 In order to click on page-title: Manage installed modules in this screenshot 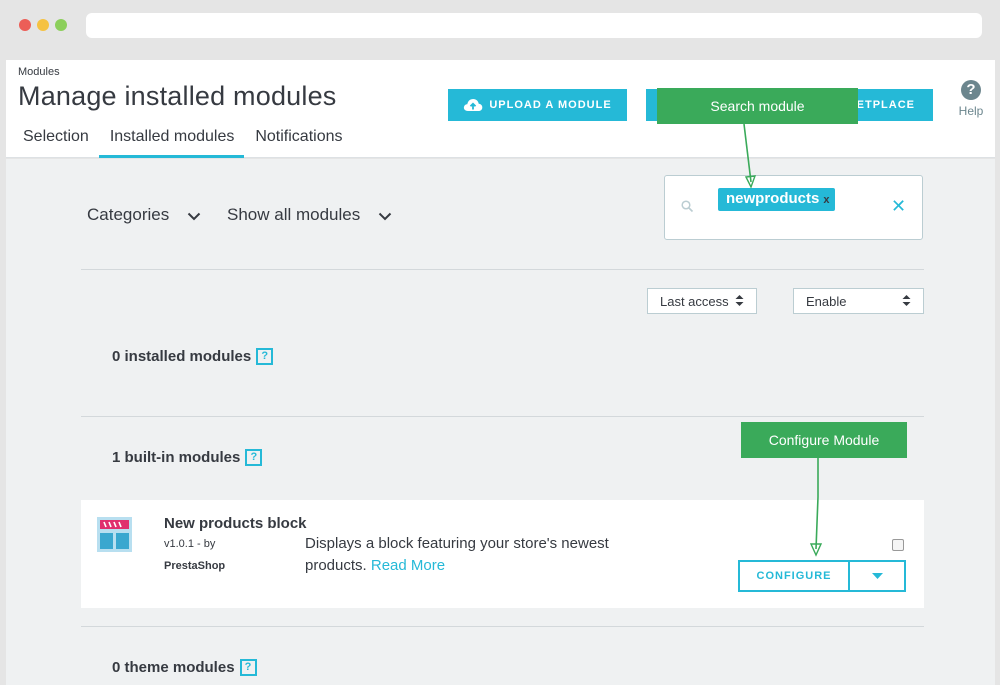, I will do `click(177, 96)`.